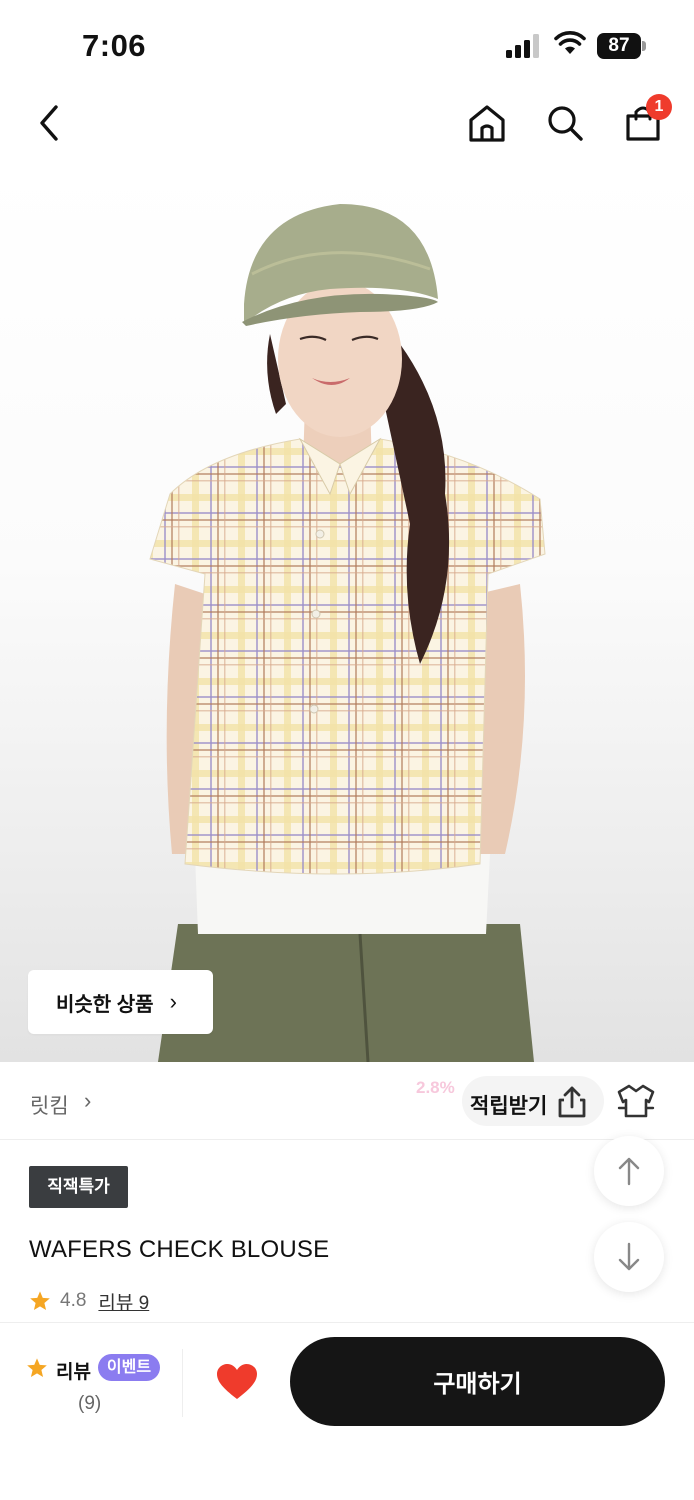 The image size is (694, 1500). Describe the element at coordinates (114, 45) in the screenshot. I see `status-time: 7:06` at that location.